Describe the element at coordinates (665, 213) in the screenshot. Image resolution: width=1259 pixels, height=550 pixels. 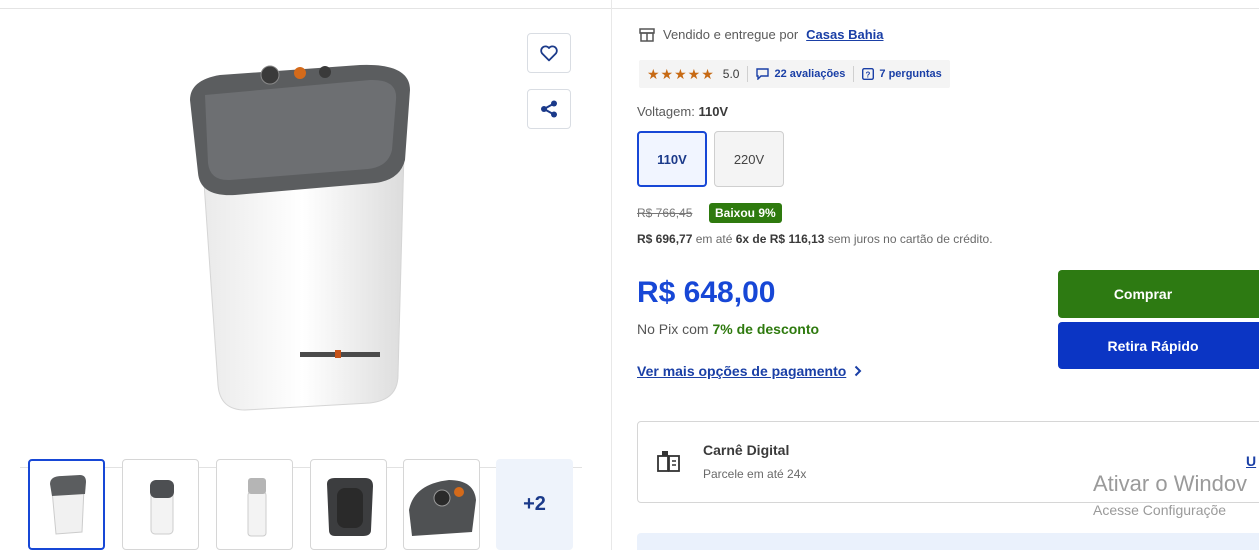
I see `old-price: R$ 766,45` at that location.